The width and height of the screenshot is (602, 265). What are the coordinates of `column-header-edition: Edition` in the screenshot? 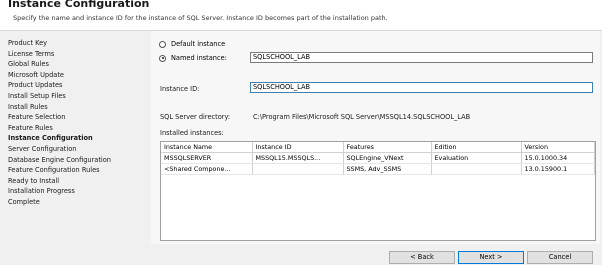 It's located at (476, 147).